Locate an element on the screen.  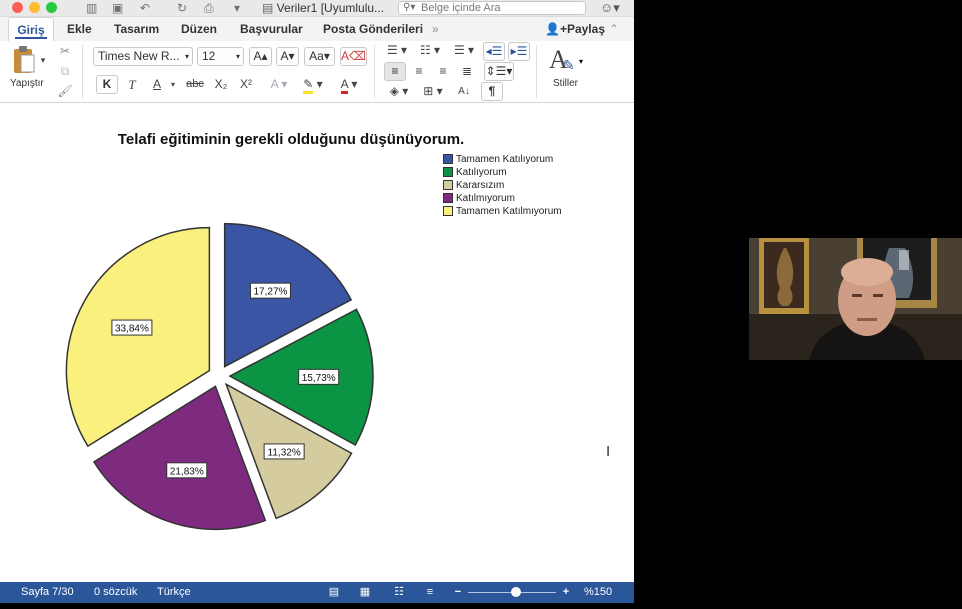
share-button: 👤+Paylaş is located at coordinates (575, 29).